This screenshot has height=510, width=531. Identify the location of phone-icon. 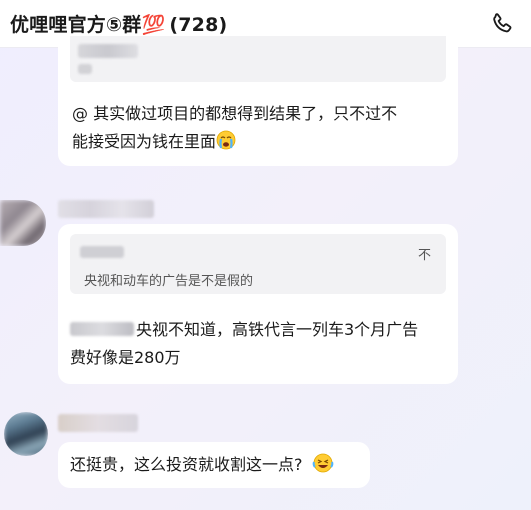
(502, 24).